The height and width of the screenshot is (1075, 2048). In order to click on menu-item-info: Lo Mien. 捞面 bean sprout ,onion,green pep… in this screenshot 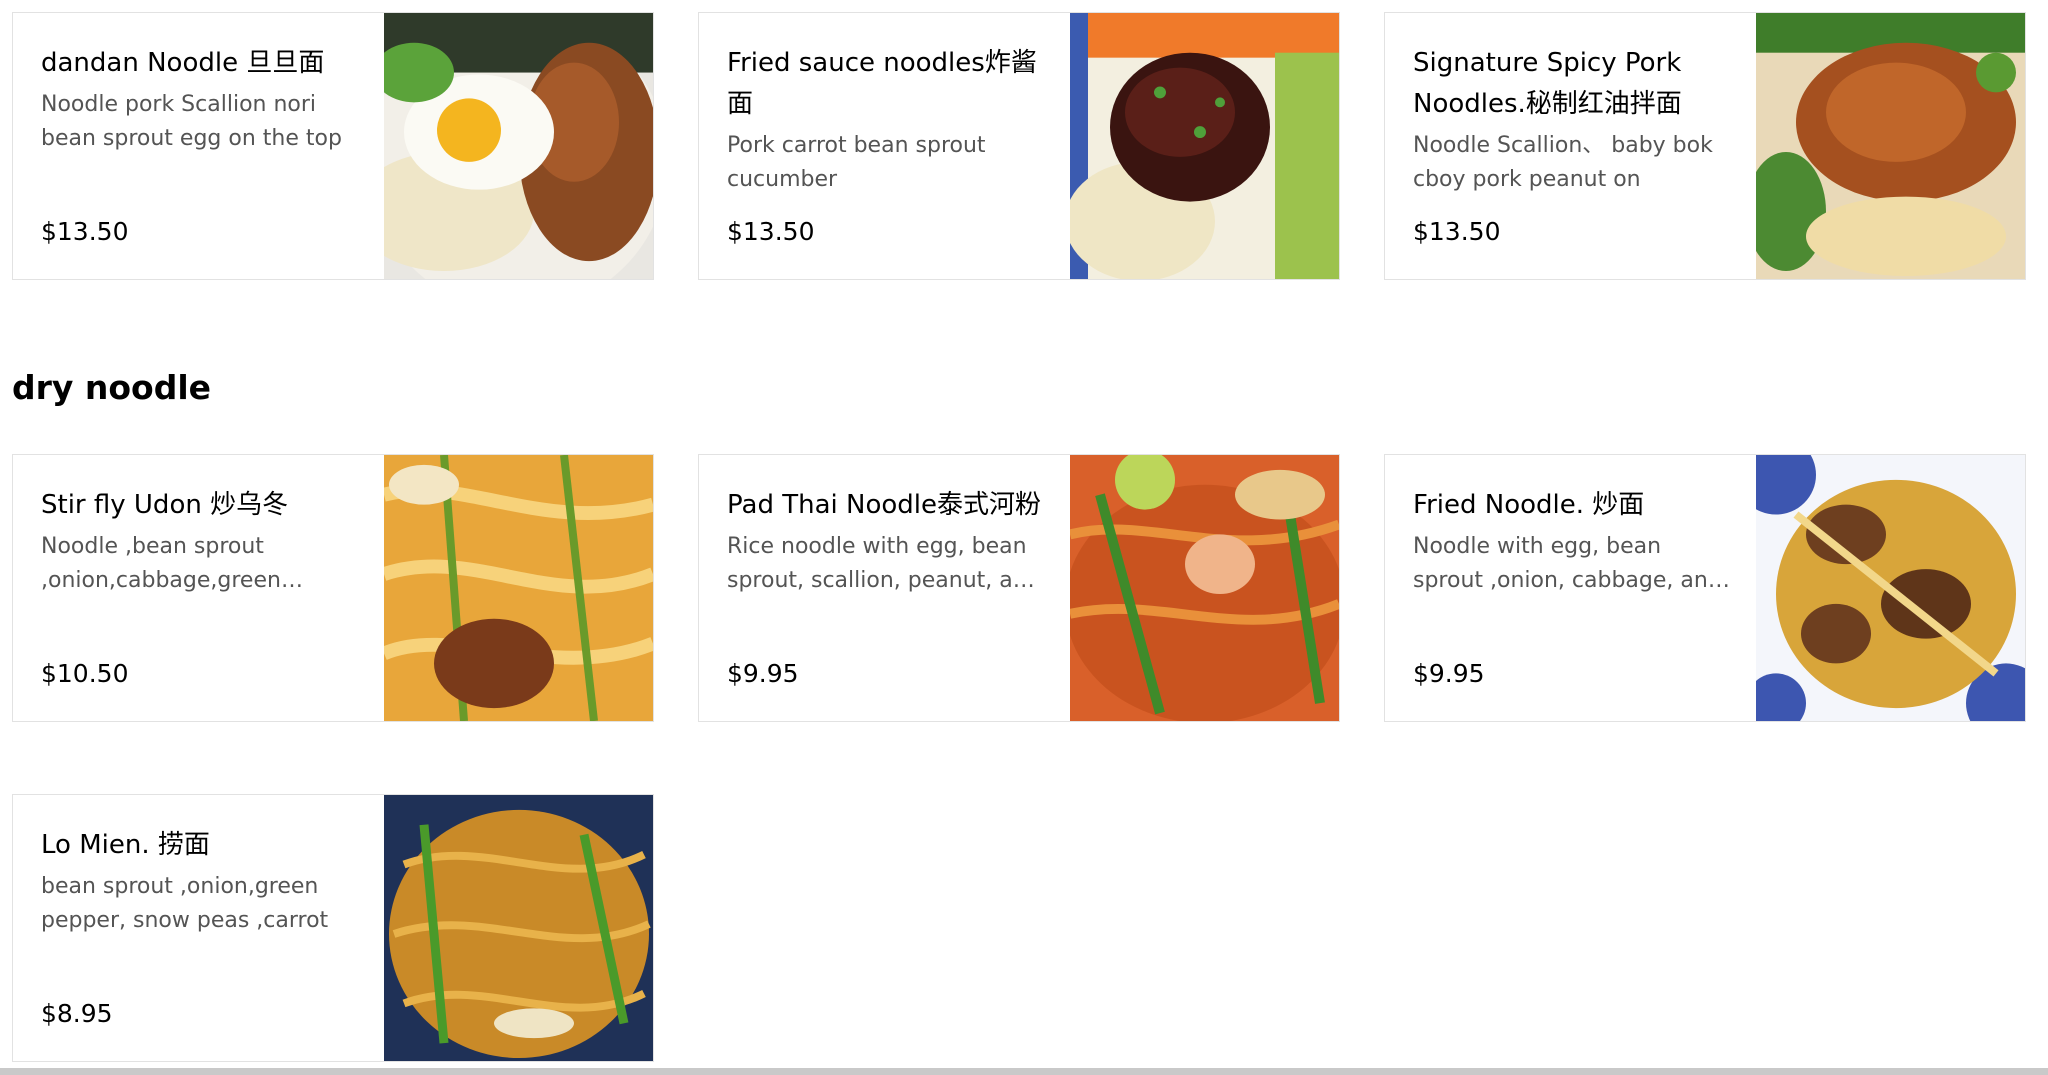, I will do `click(199, 928)`.